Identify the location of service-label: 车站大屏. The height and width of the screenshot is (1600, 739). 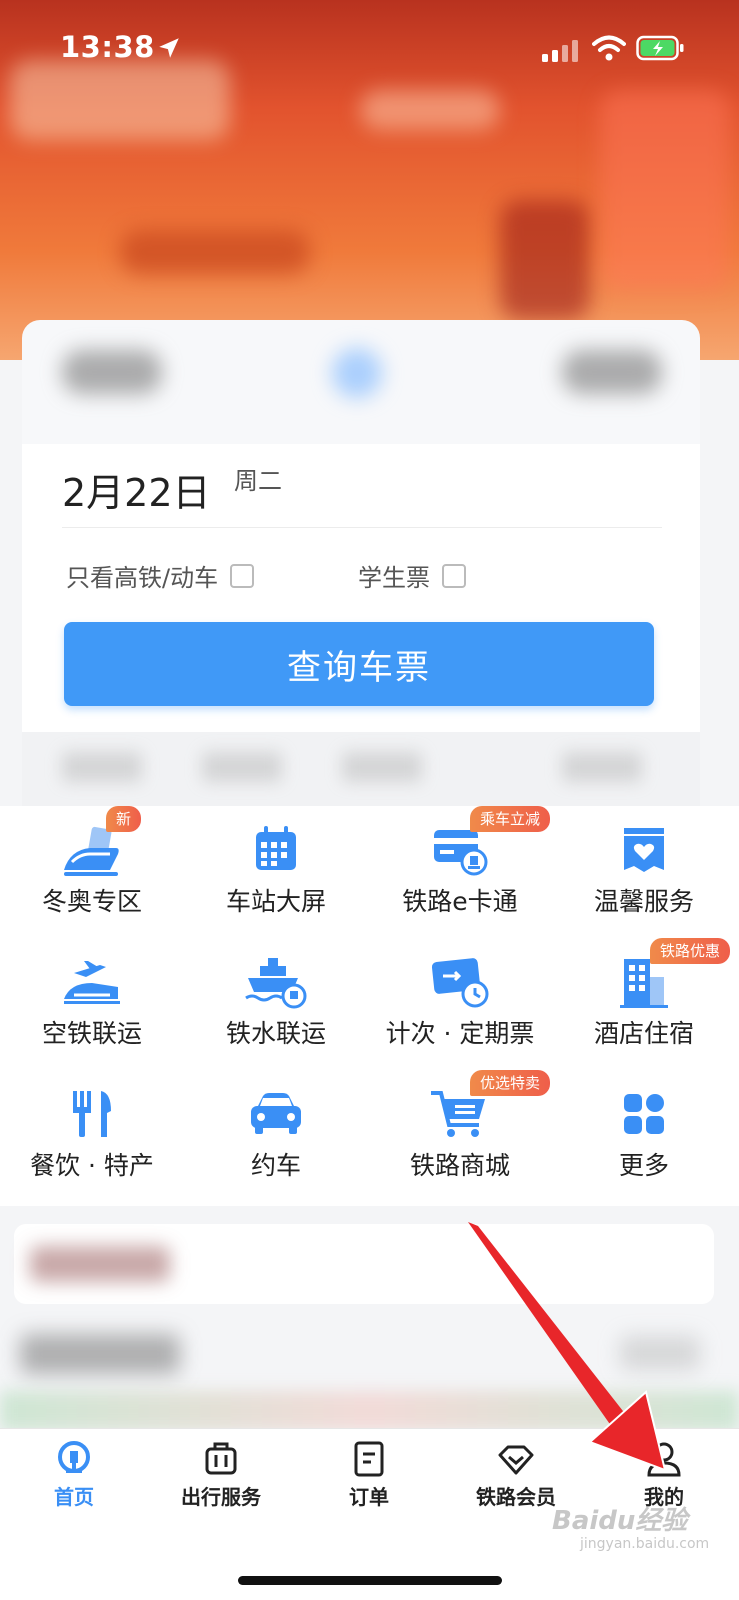
(275, 901).